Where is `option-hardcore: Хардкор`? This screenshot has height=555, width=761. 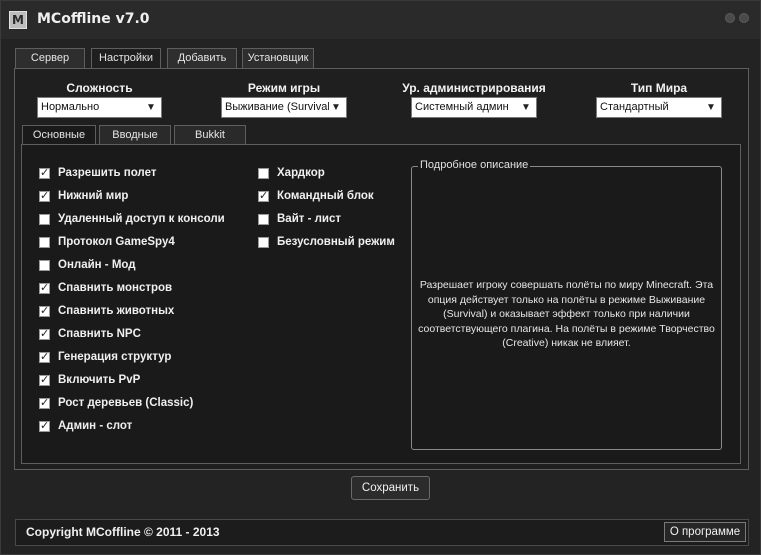
option-hardcore: Хардкор is located at coordinates (291, 173).